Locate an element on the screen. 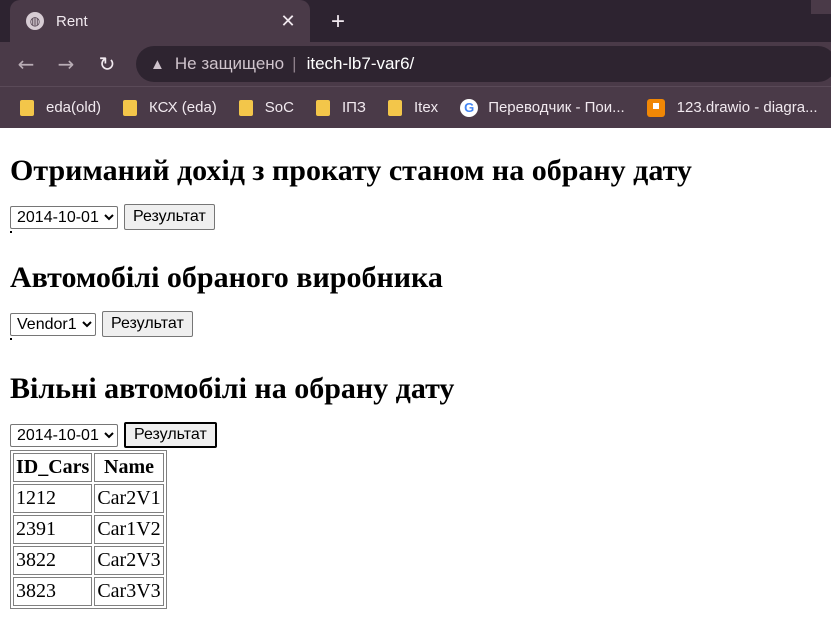  back-icon: ← is located at coordinates (26, 64).